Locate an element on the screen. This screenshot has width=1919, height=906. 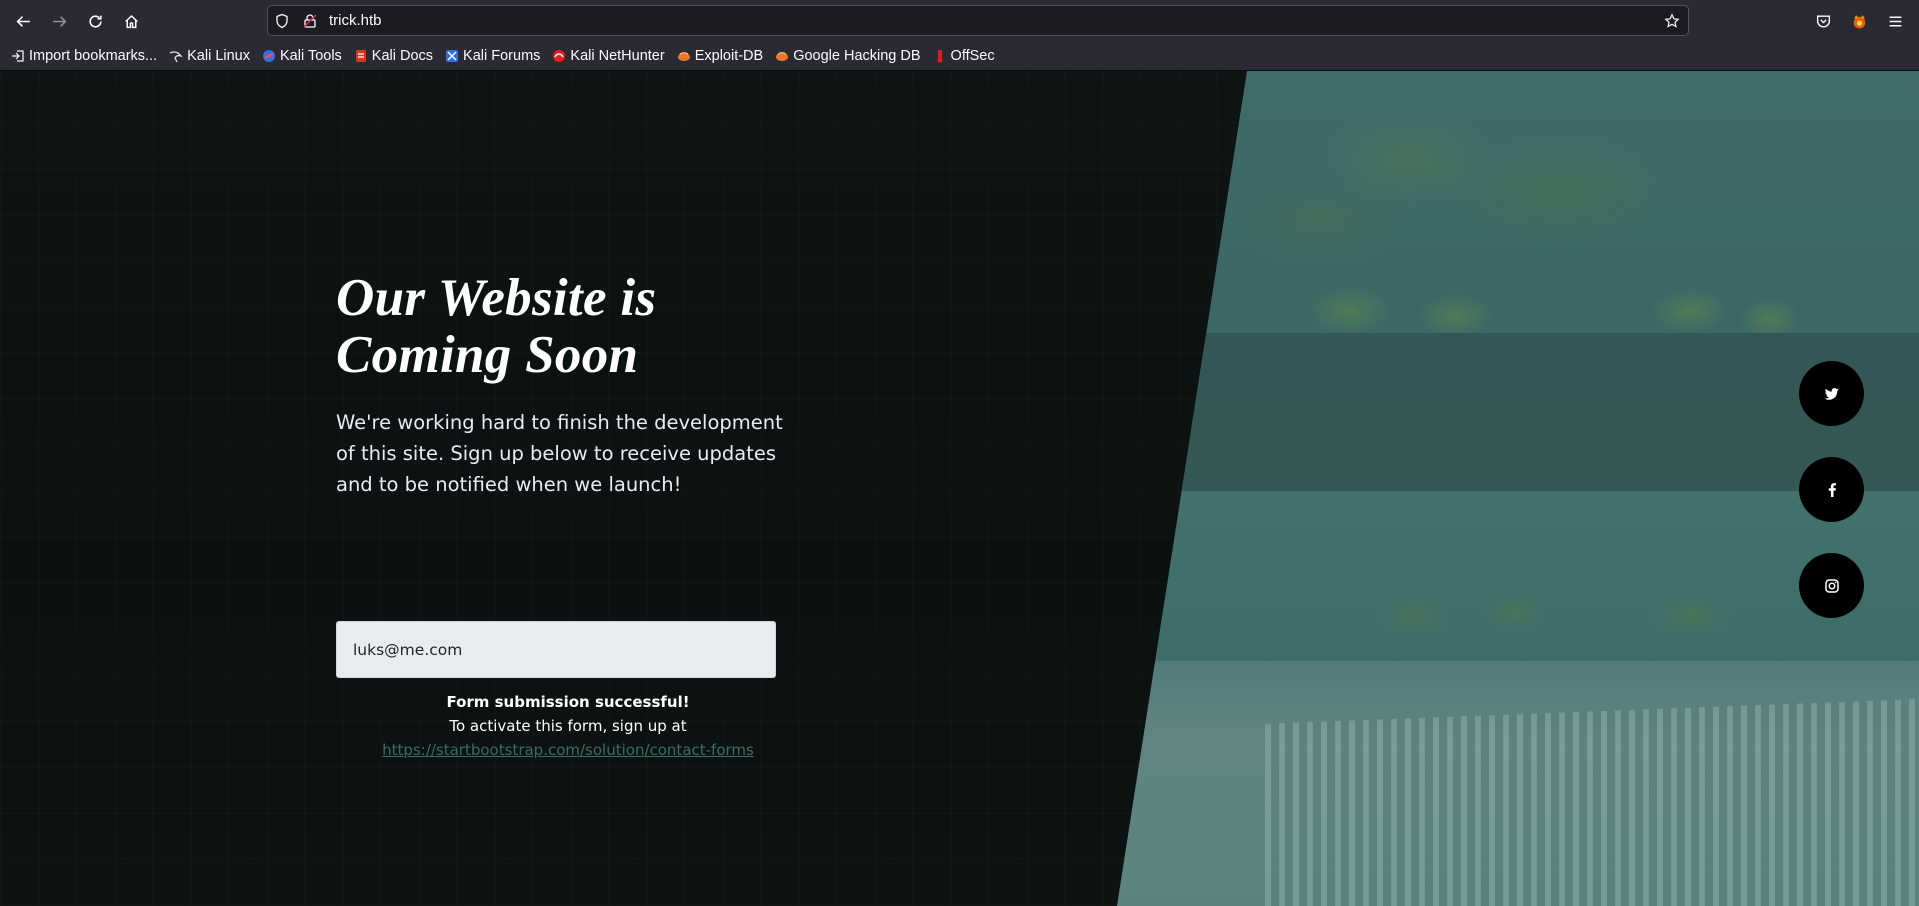
fox-extension-icon is located at coordinates (1859, 21).